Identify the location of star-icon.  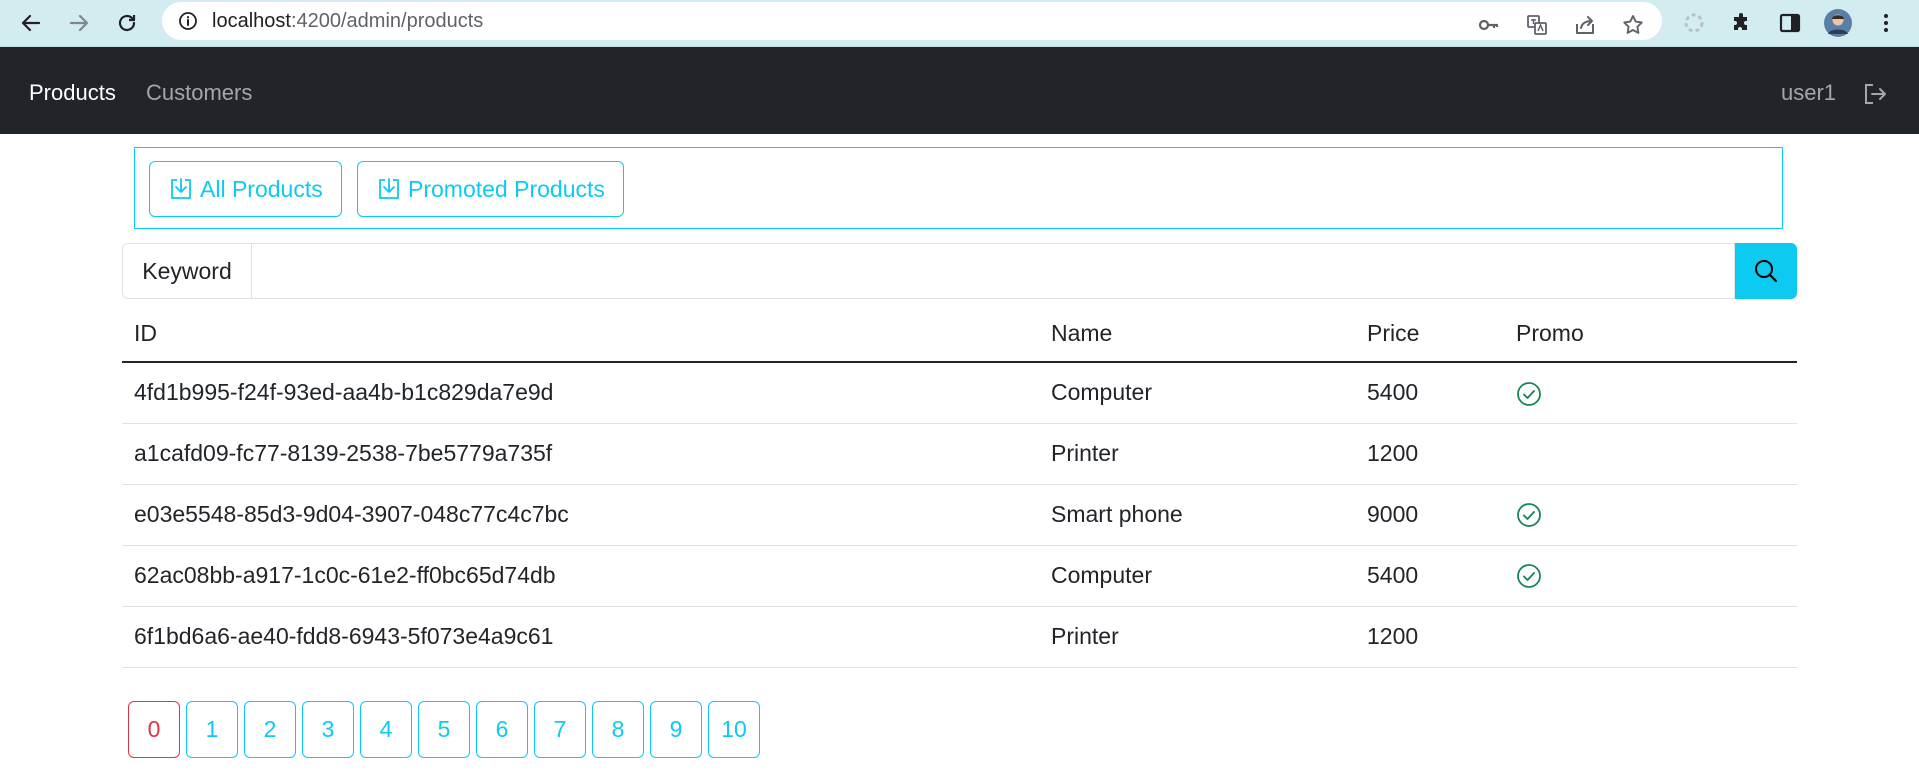
(1633, 24).